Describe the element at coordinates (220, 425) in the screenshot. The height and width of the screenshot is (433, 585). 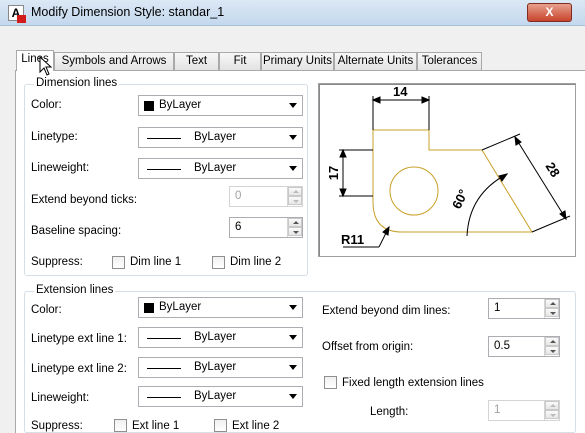
I see `ext-line-2-checkbox` at that location.